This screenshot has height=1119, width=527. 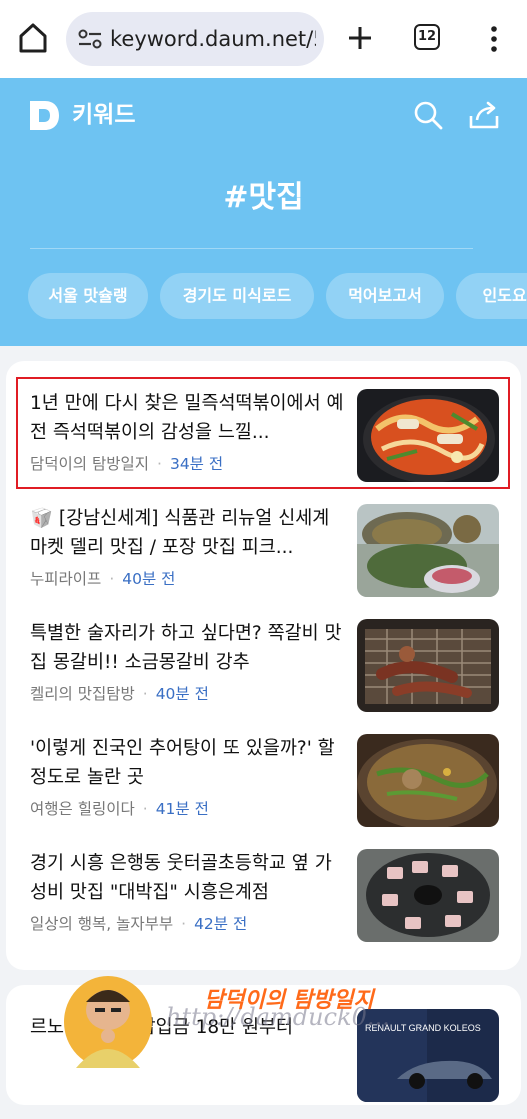 I want to click on article-meta: 일상의 행복, 놀자부부 · 42분 전, so click(x=139, y=924).